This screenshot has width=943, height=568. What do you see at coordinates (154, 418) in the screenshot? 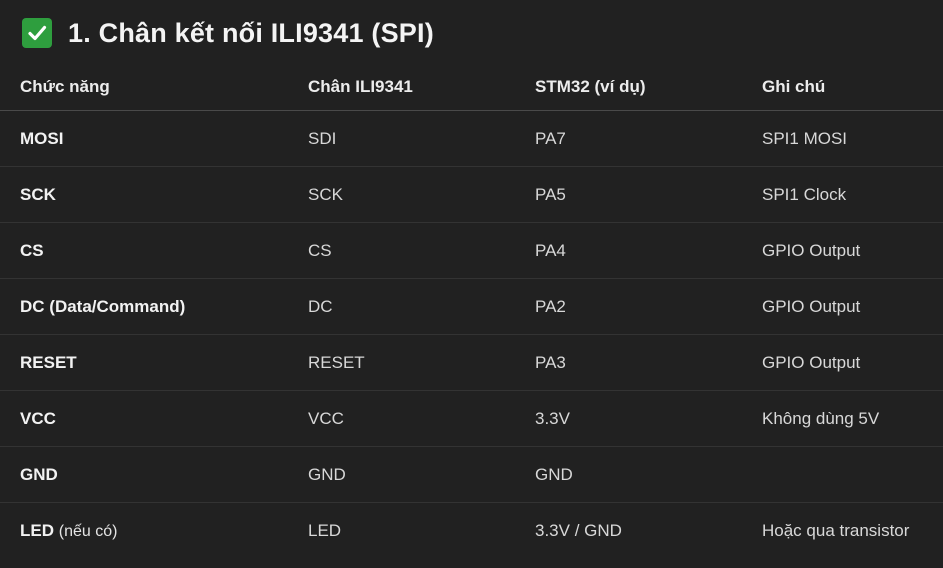
I see `cell-function: VCC` at bounding box center [154, 418].